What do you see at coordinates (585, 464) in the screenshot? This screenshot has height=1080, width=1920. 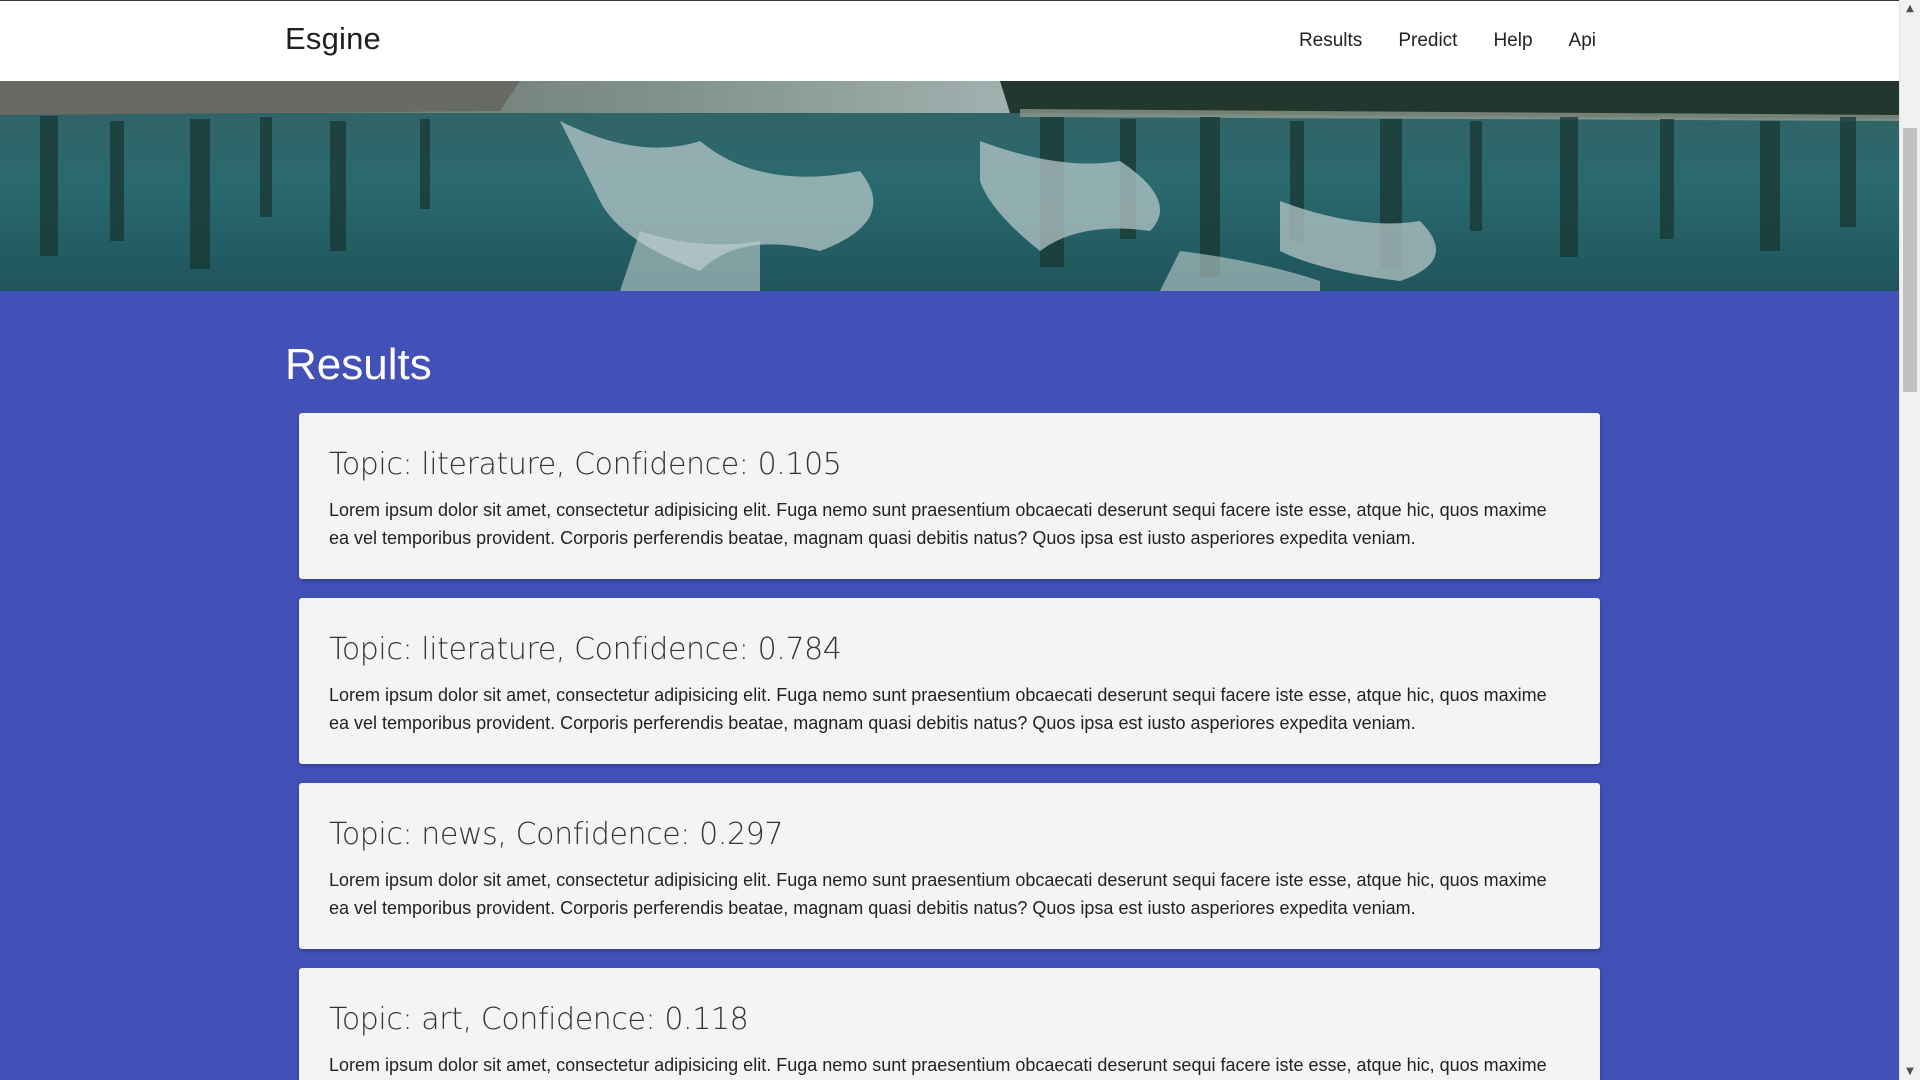 I see `result-card-title: Topic: literature, Confidence: 0.105` at bounding box center [585, 464].